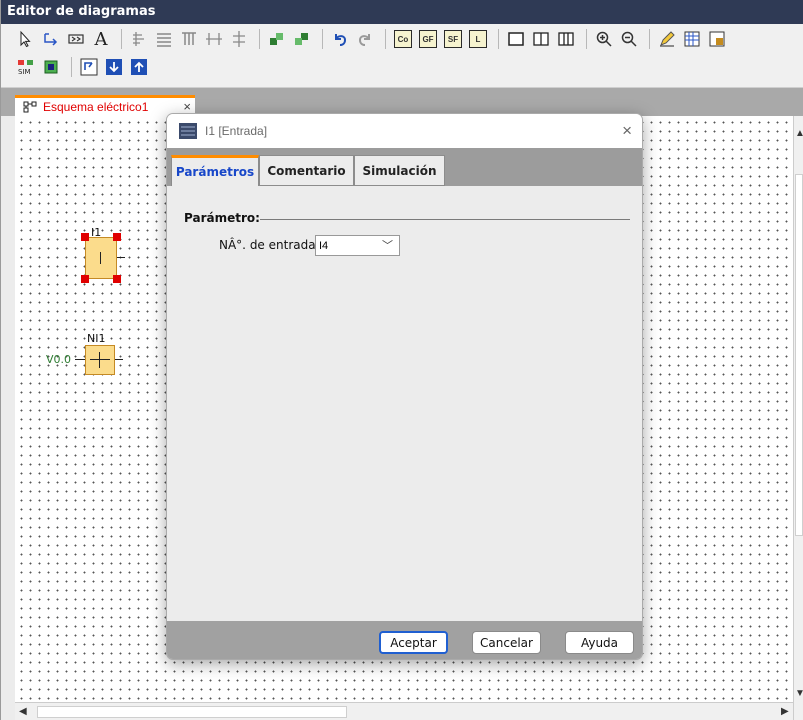 This screenshot has width=803, height=720. What do you see at coordinates (188, 131) in the screenshot?
I see `logo-app-icon` at bounding box center [188, 131].